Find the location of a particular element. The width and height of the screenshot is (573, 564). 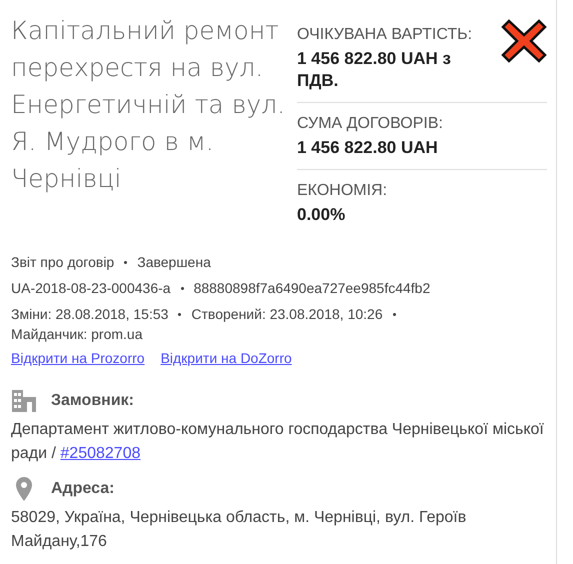

meta-text: Завершена is located at coordinates (174, 262).